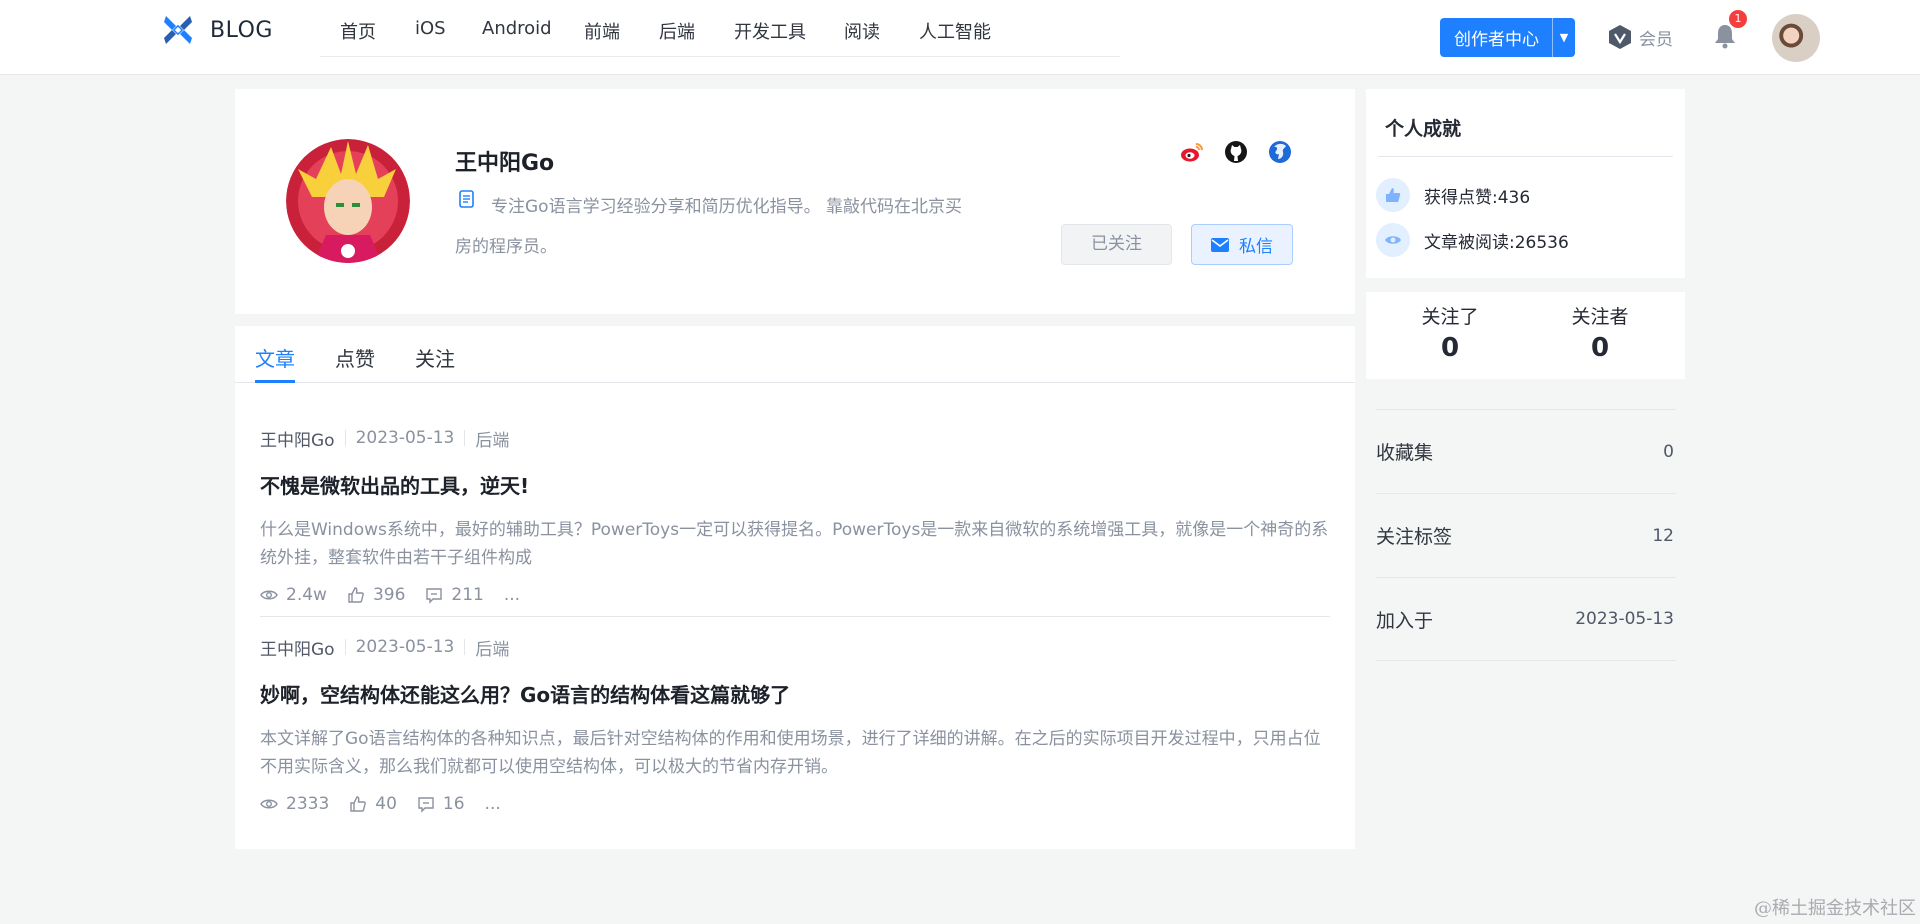  What do you see at coordinates (1414, 537) in the screenshot?
I see `side-item-label: 关注标签` at bounding box center [1414, 537].